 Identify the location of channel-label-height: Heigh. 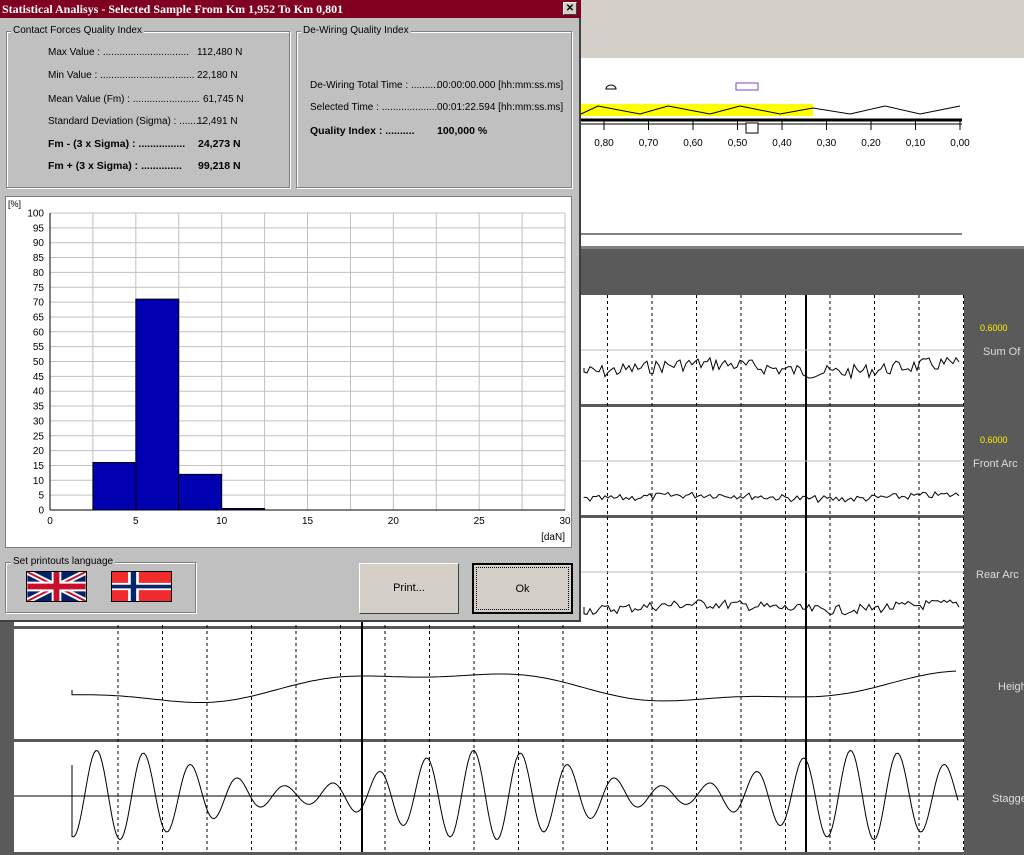
(1011, 687).